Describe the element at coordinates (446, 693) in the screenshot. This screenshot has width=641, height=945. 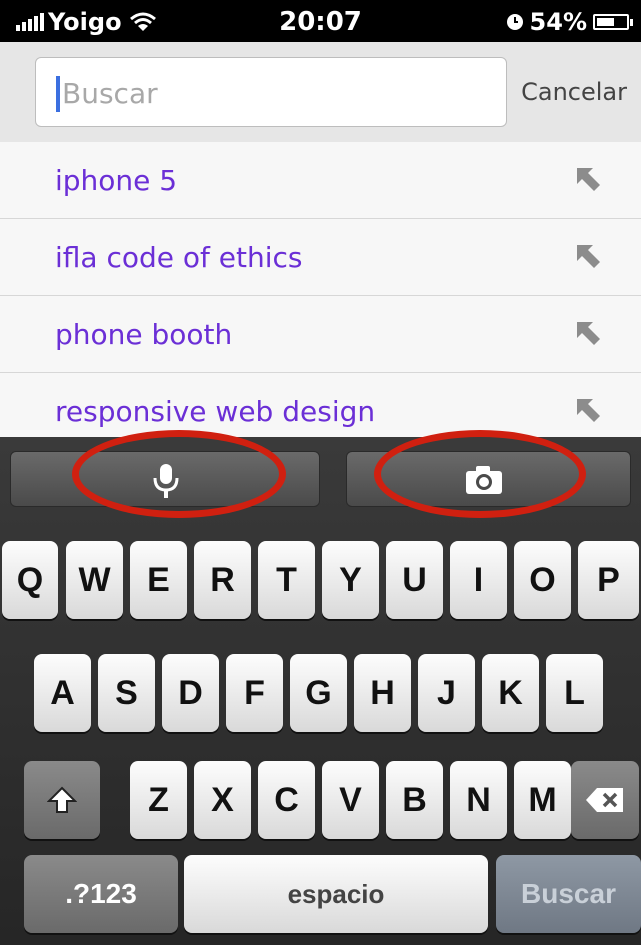
I see `key-j: J` at that location.